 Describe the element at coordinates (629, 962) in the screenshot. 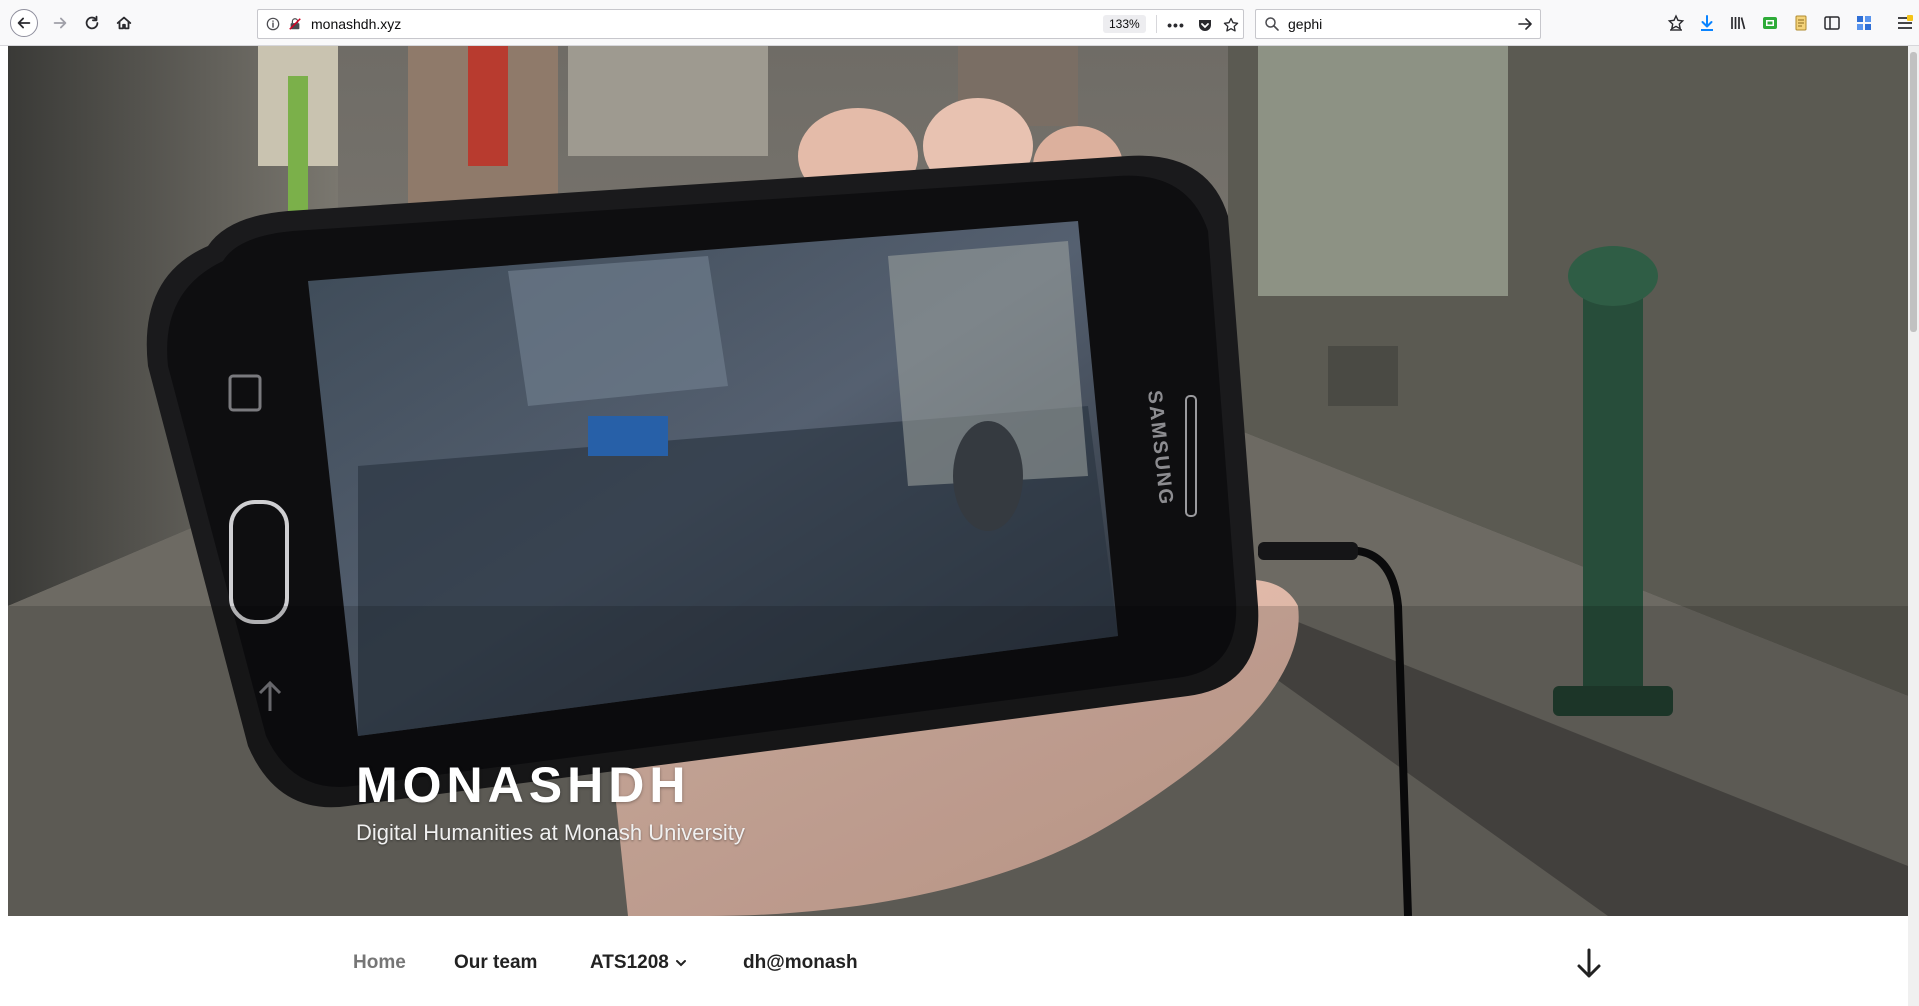

I see `nav-item-ats1208-label: ATS1208` at that location.